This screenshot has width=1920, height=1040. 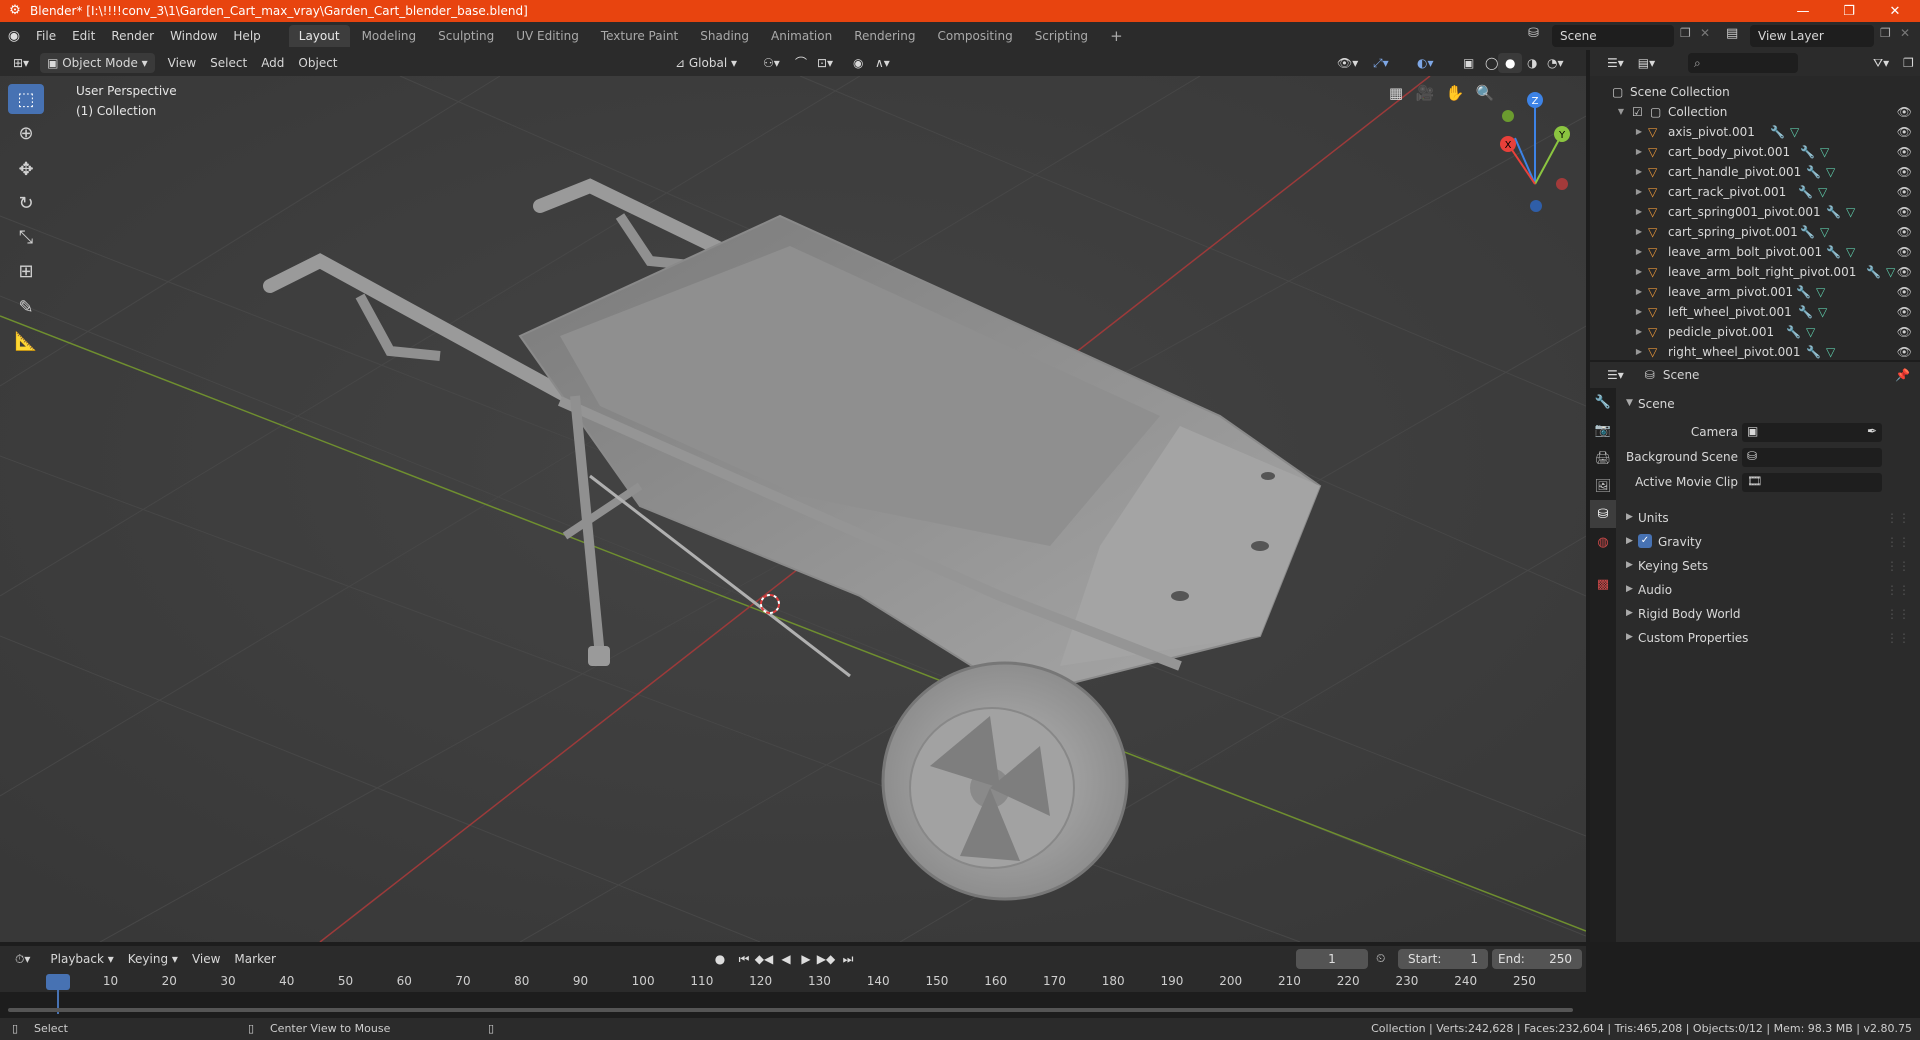 What do you see at coordinates (744, 959) in the screenshot?
I see `jump-start-icon: ⏮` at bounding box center [744, 959].